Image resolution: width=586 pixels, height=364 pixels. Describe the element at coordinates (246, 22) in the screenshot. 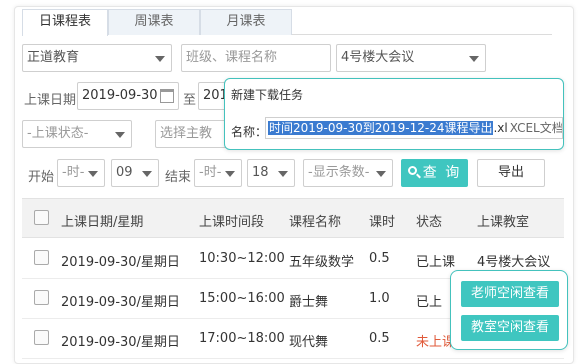

I see `tab-monthly: 月课表` at that location.